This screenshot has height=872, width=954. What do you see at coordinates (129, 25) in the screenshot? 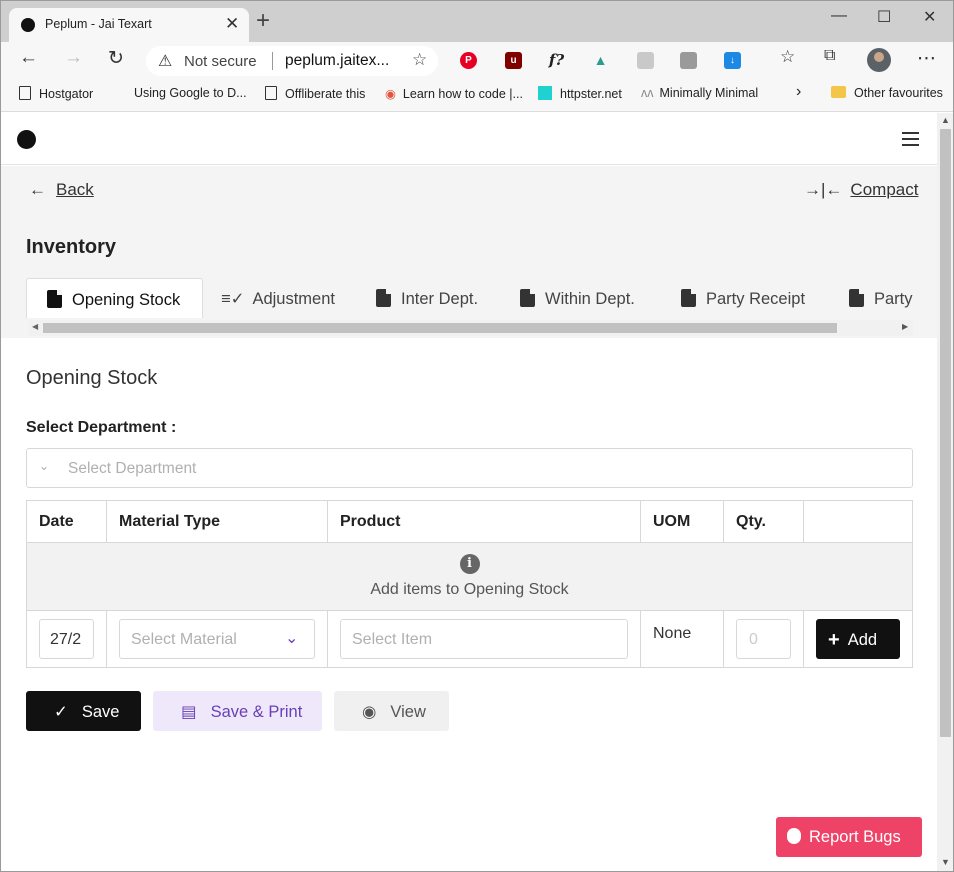
I see `browser-tab: Peplum - Jai Texart ✕` at bounding box center [129, 25].